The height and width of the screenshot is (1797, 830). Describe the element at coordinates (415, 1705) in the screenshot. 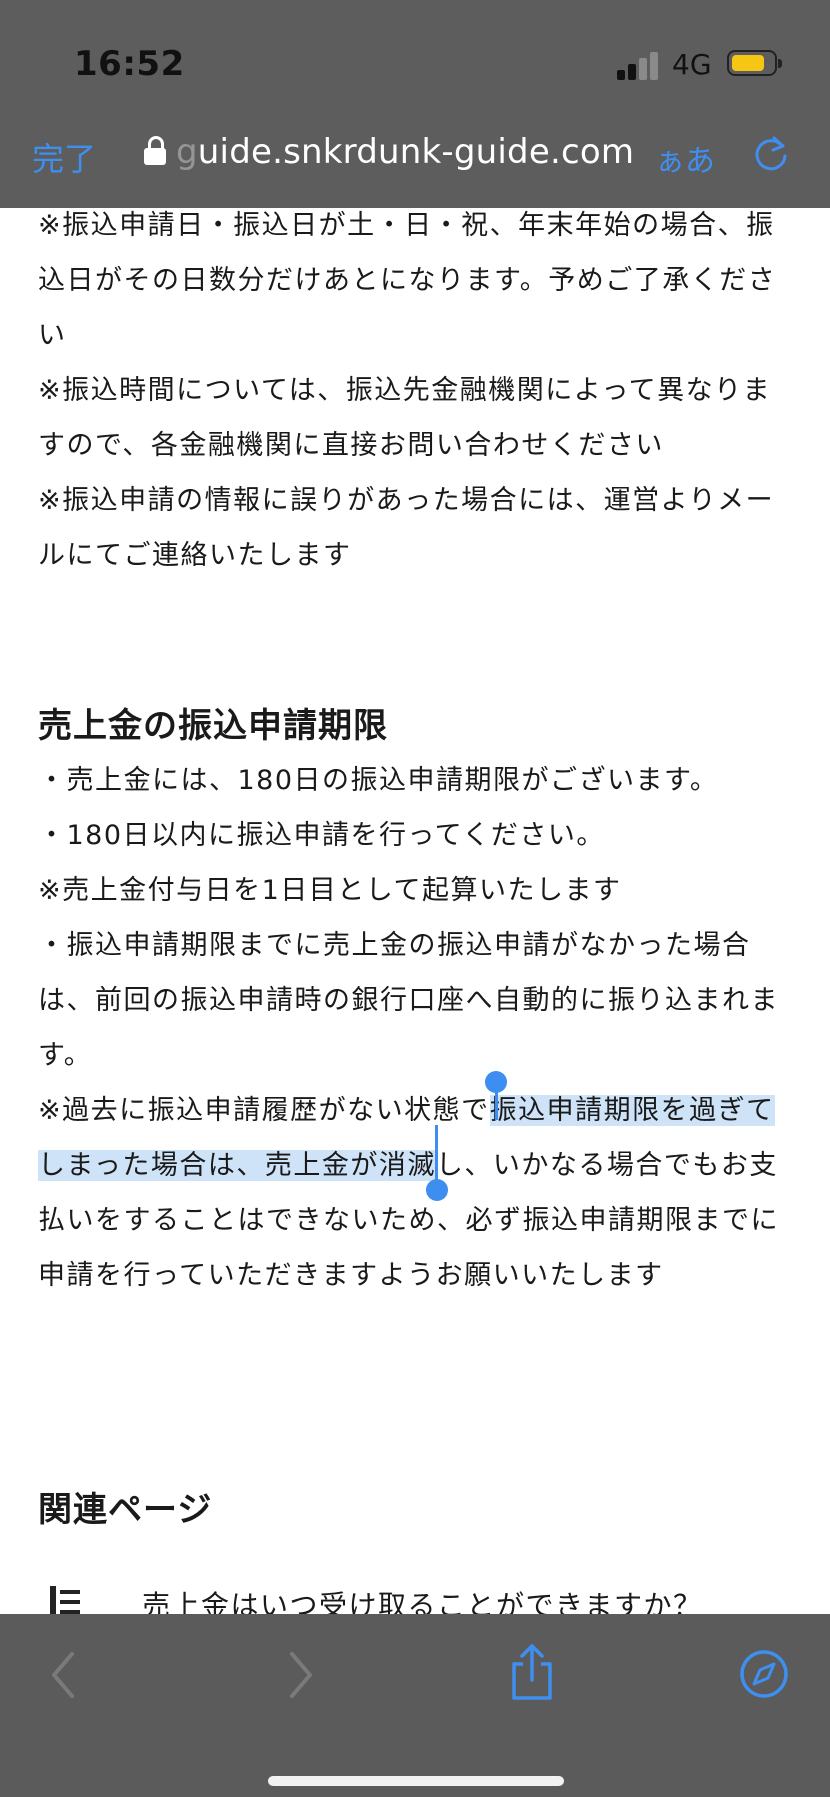

I see `browser-toolbar` at that location.